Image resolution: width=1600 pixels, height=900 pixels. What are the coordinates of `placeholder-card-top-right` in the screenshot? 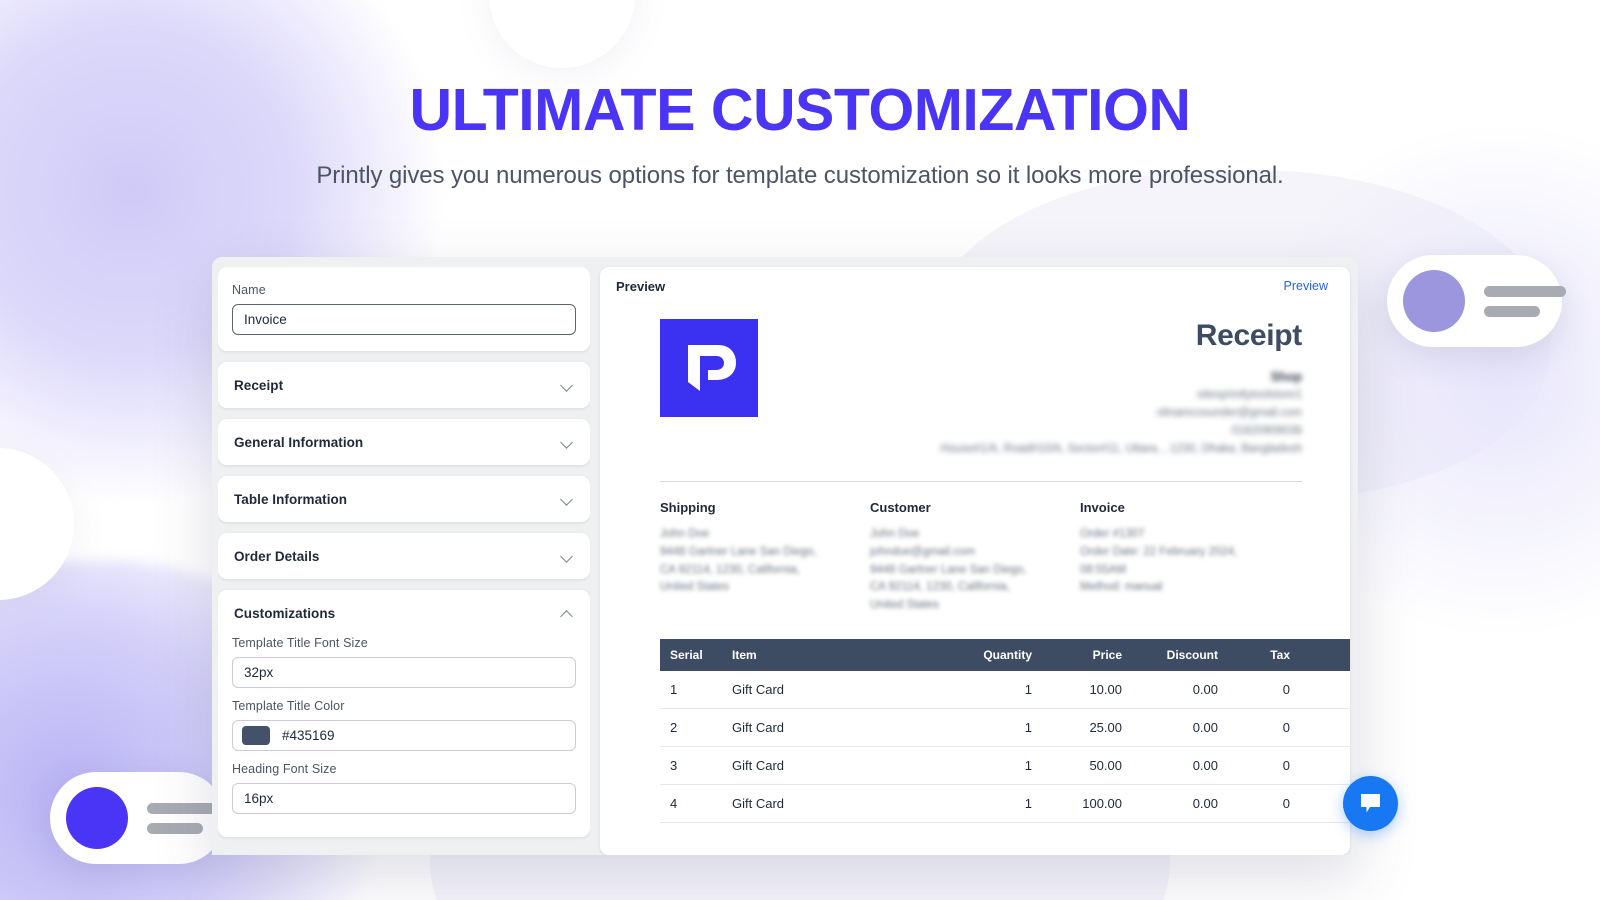 It's located at (1476, 301).